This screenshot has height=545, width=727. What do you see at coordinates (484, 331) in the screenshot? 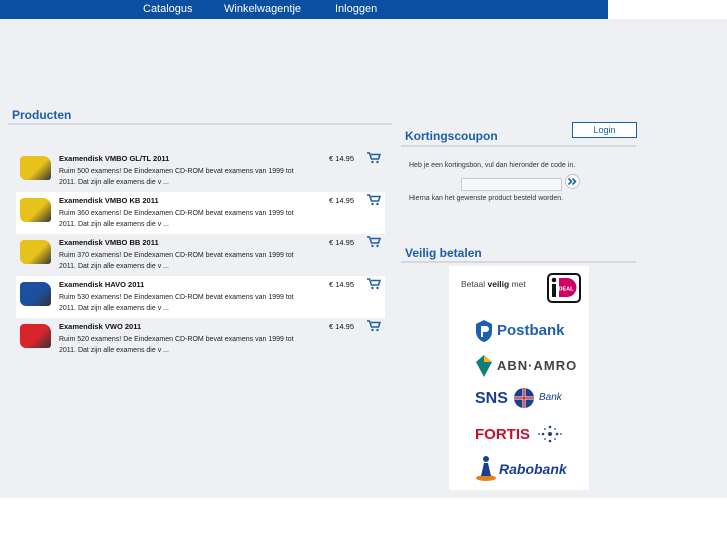
I see `postbank-lion-icon` at bounding box center [484, 331].